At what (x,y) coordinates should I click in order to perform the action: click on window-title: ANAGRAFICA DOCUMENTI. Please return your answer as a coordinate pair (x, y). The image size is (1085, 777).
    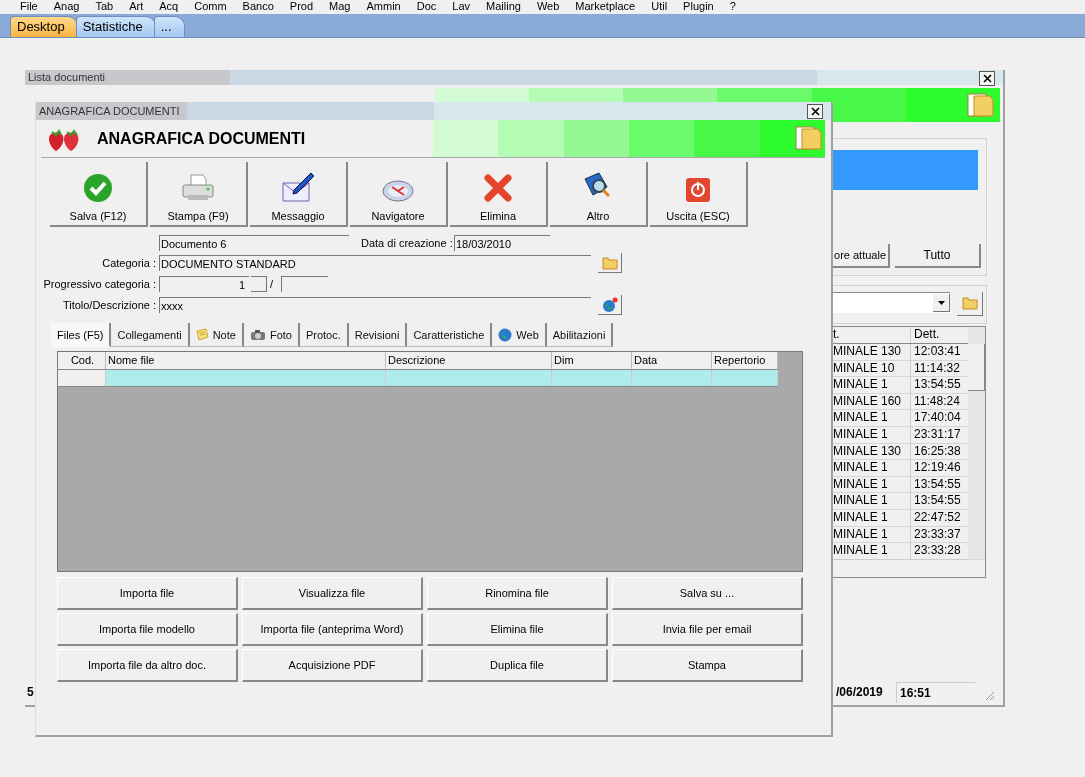
    Looking at the image, I should click on (109, 111).